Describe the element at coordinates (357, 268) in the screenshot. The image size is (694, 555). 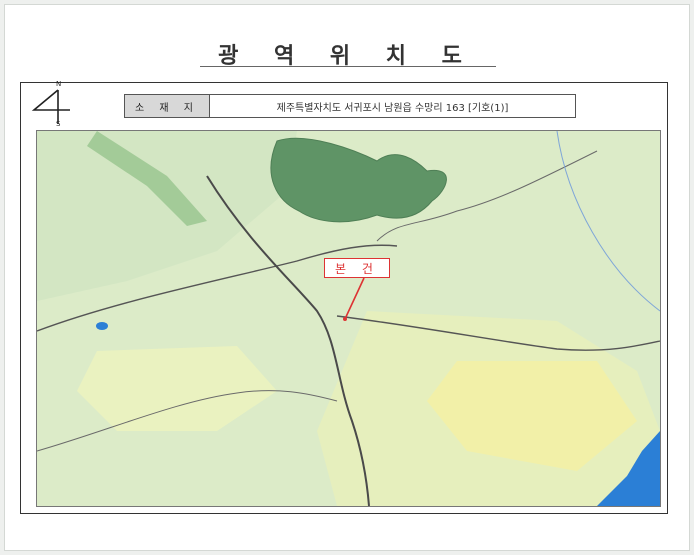
I see `subject-marker-label: 본 건` at that location.